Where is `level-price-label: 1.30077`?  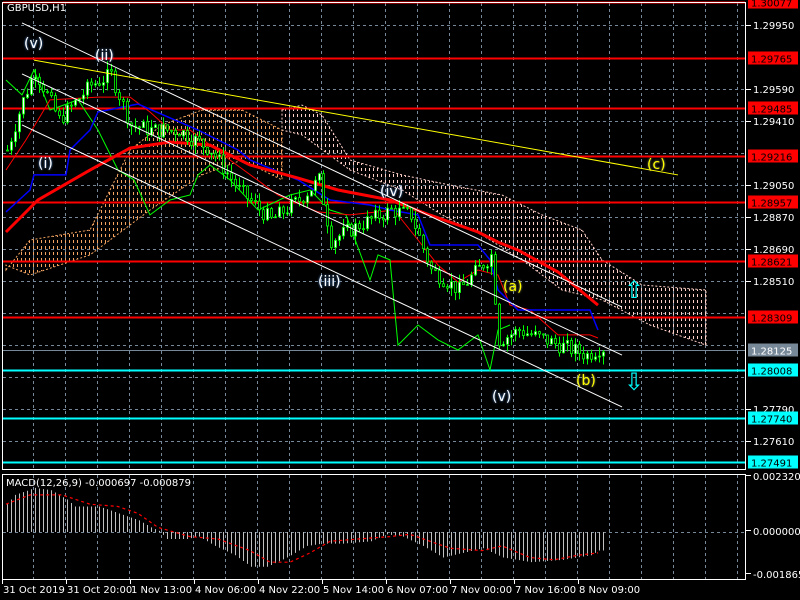
level-price-label: 1.30077 is located at coordinates (771, 5).